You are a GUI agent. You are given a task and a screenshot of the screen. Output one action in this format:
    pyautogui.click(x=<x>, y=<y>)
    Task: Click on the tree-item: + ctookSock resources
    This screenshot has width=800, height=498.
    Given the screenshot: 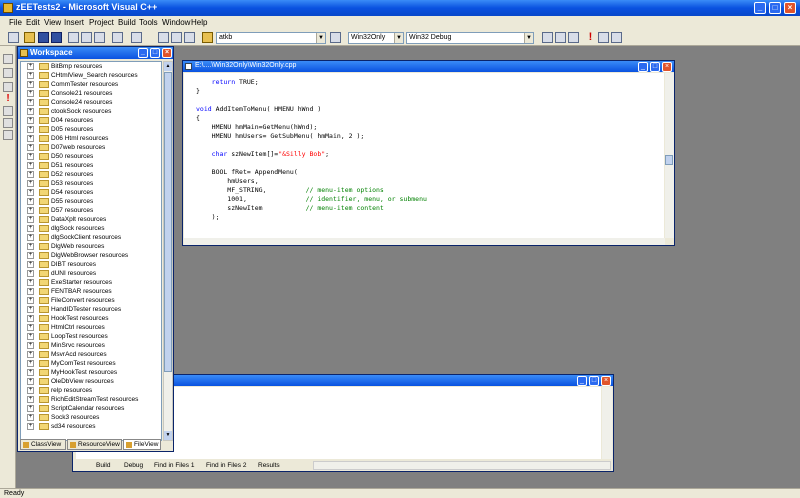 What is the action you would take?
    pyautogui.click(x=91, y=111)
    